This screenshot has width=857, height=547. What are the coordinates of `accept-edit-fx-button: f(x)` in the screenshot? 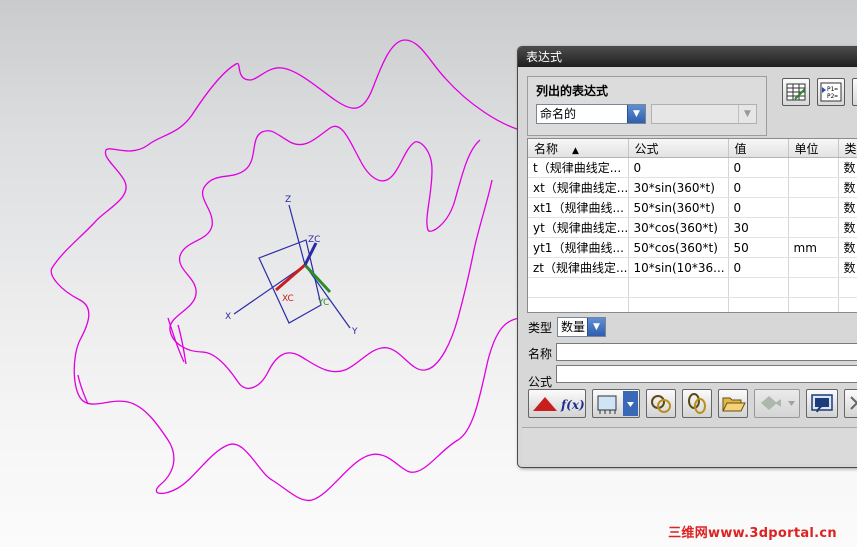 It's located at (557, 403).